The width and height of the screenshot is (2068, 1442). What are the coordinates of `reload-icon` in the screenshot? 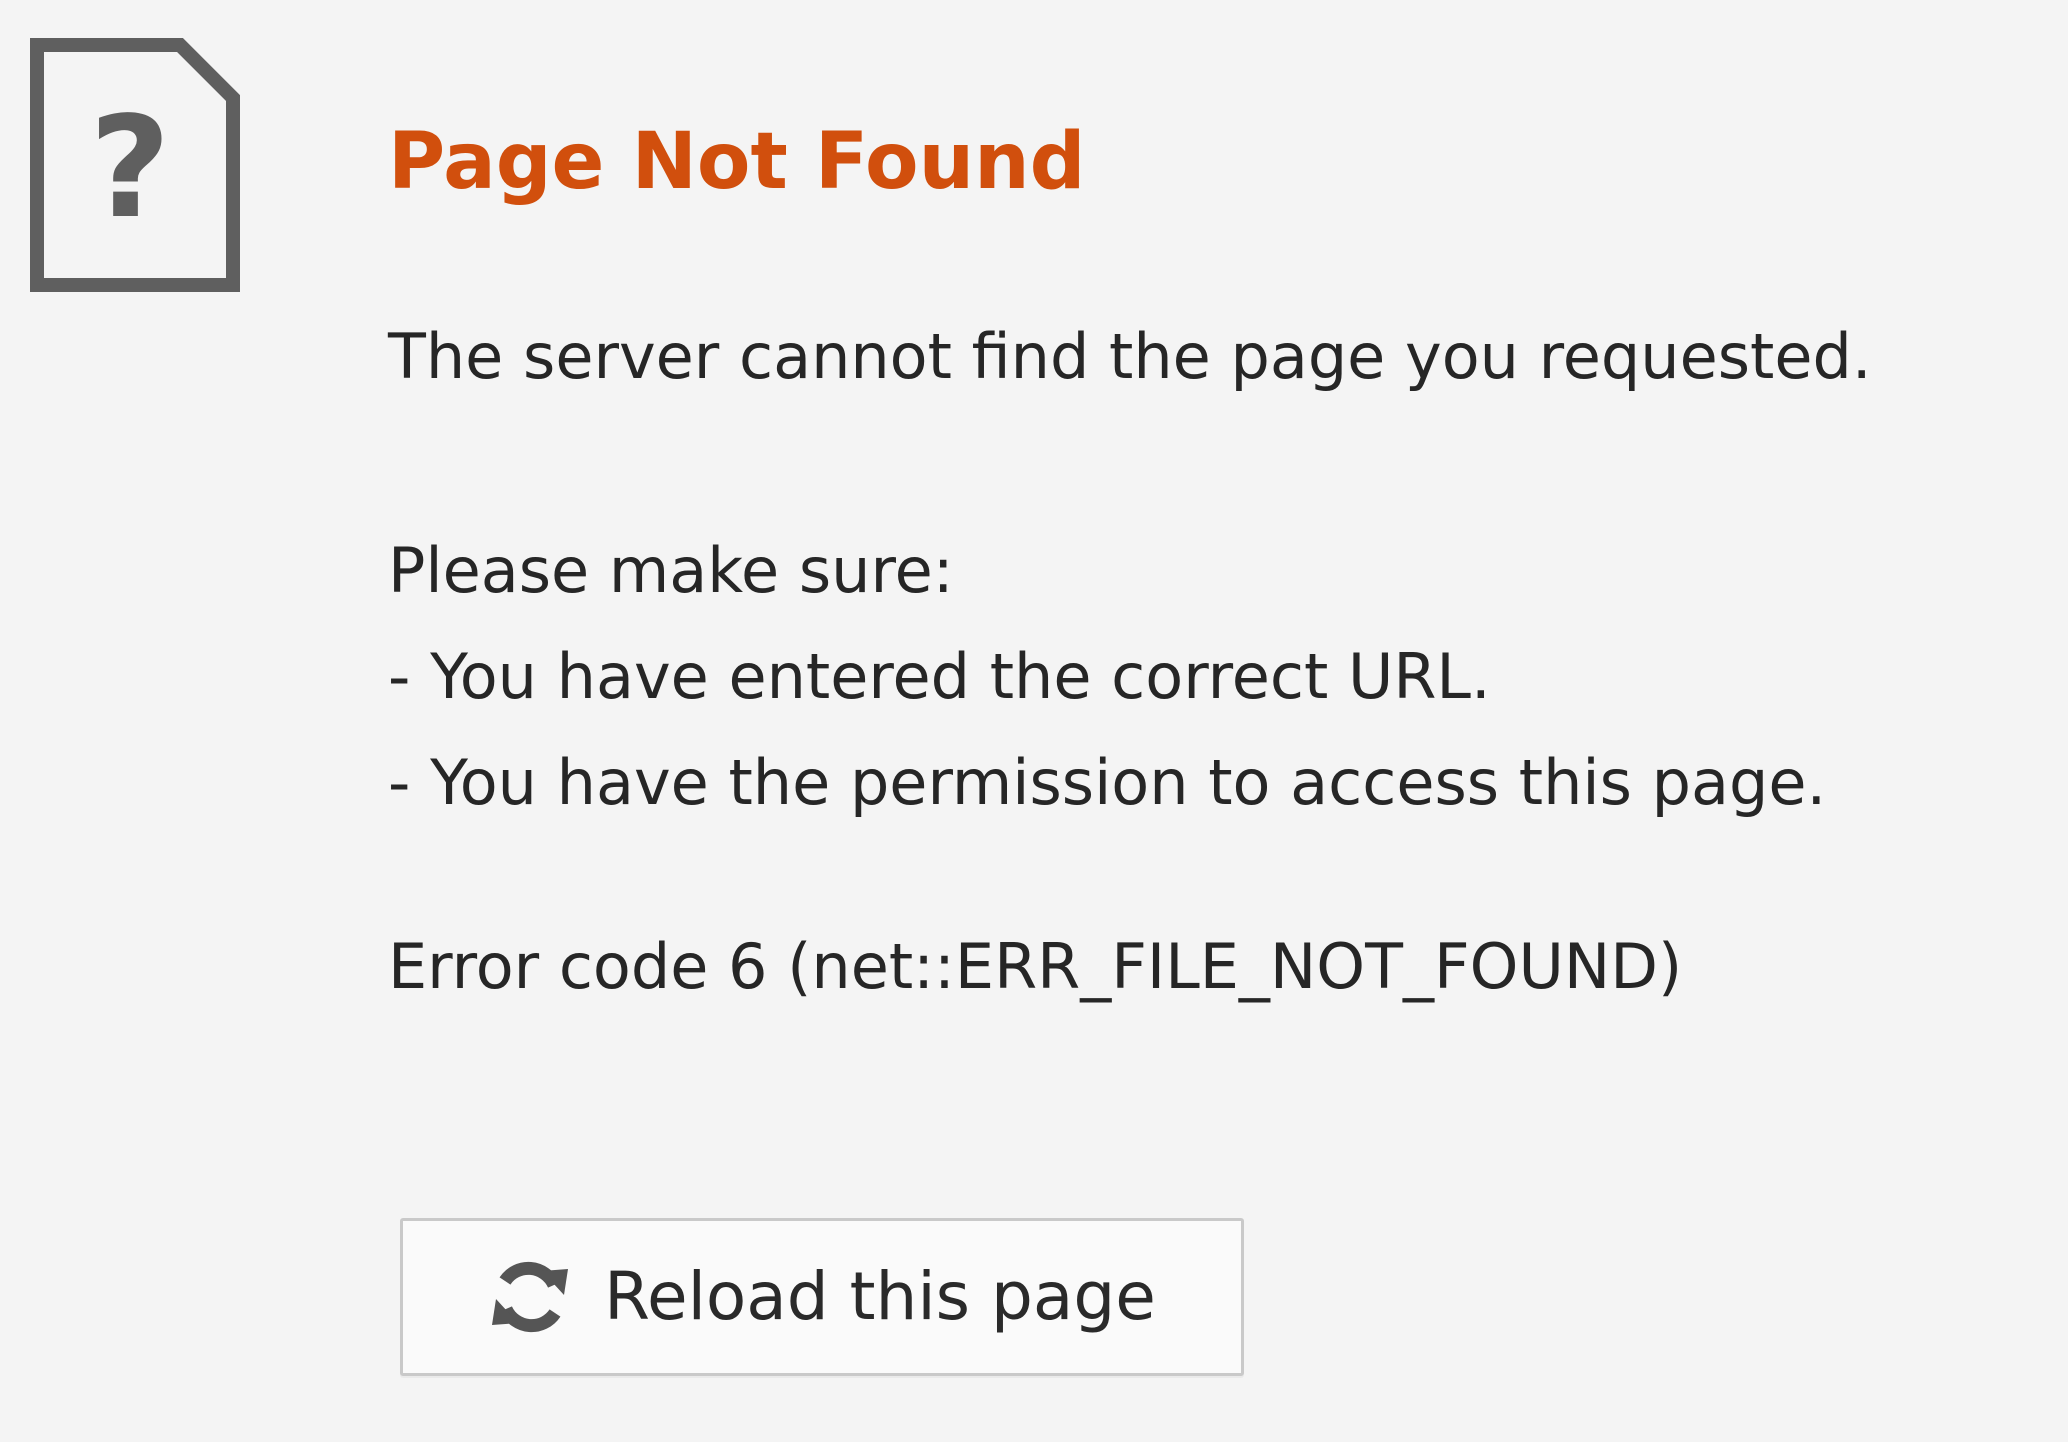 It's located at (530, 1297).